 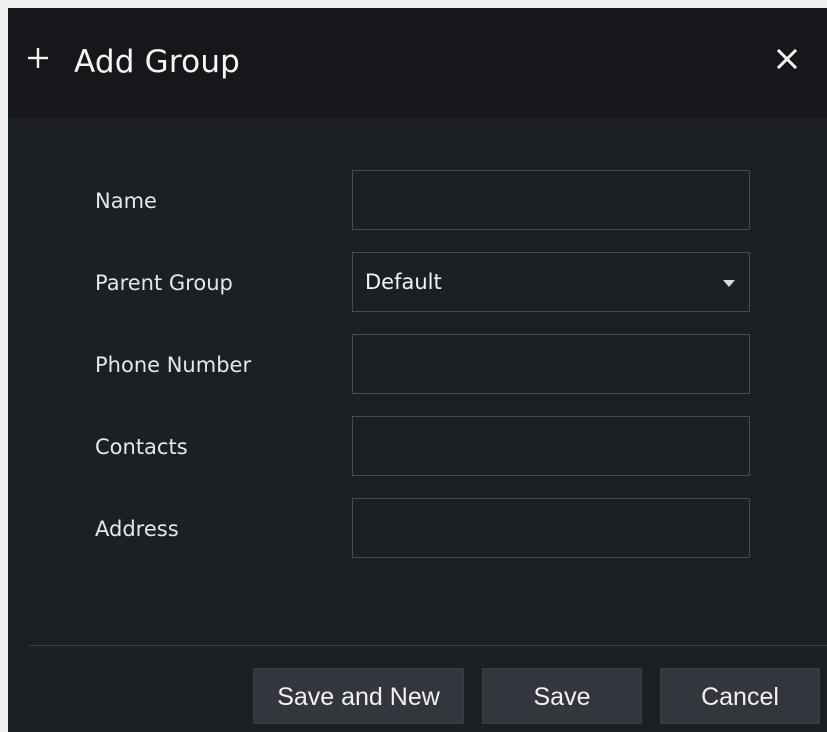 I want to click on name-input, so click(x=551, y=200).